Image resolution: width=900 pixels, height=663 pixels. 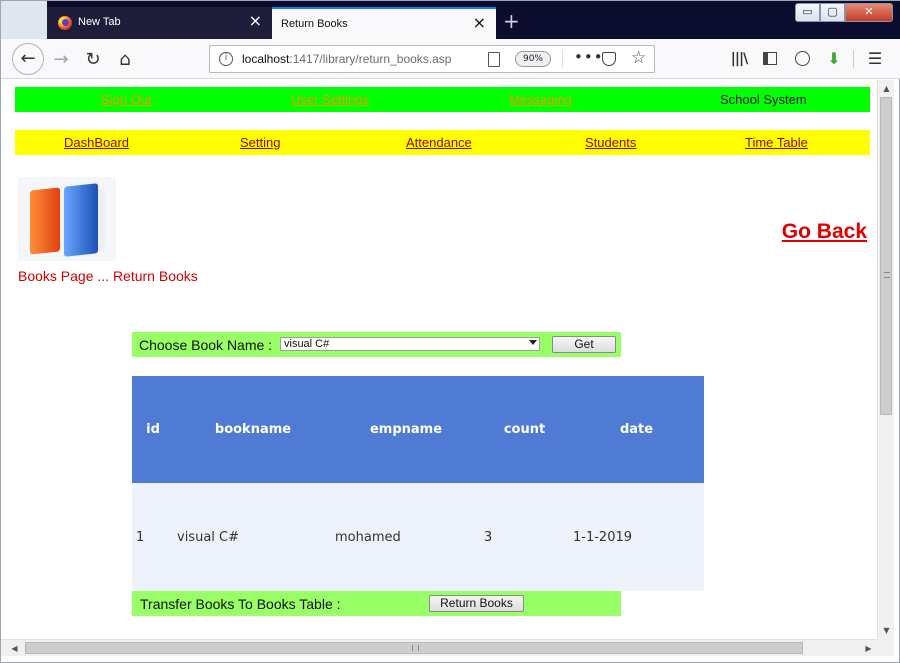 I want to click on cell-empname: mohamed, so click(x=406, y=537).